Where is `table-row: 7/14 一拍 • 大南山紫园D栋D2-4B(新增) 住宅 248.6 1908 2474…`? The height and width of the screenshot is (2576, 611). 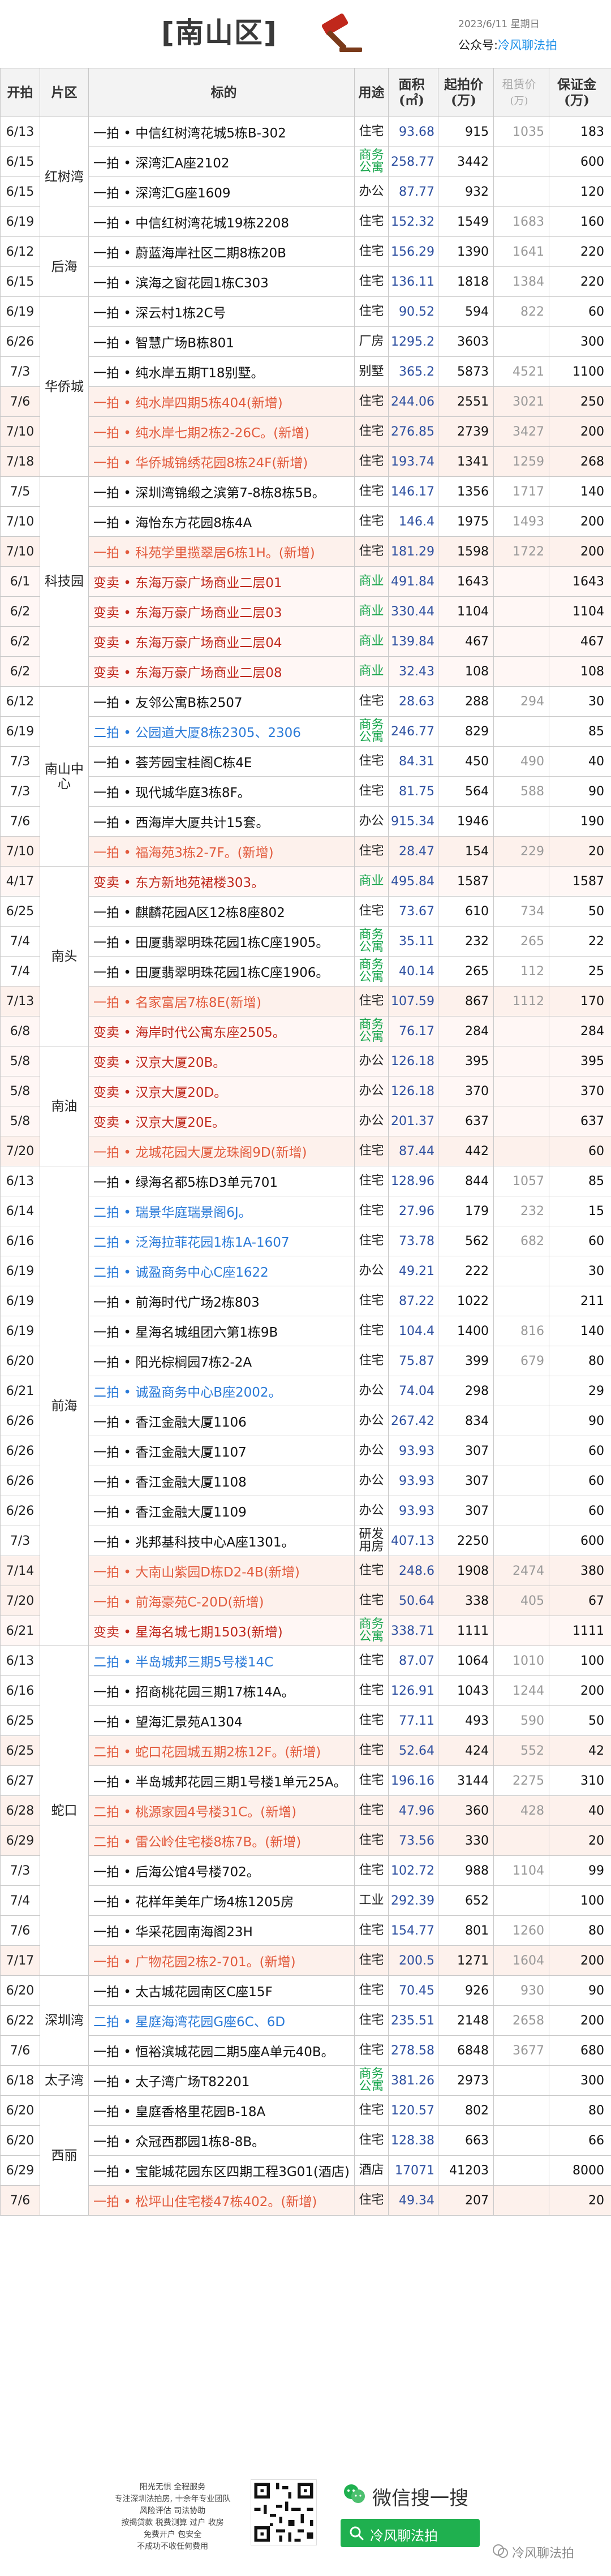 table-row: 7/14 一拍 • 大南山紫园D栋D2-4B(新增) 住宅 248.6 1908 2474… is located at coordinates (305, 1571).